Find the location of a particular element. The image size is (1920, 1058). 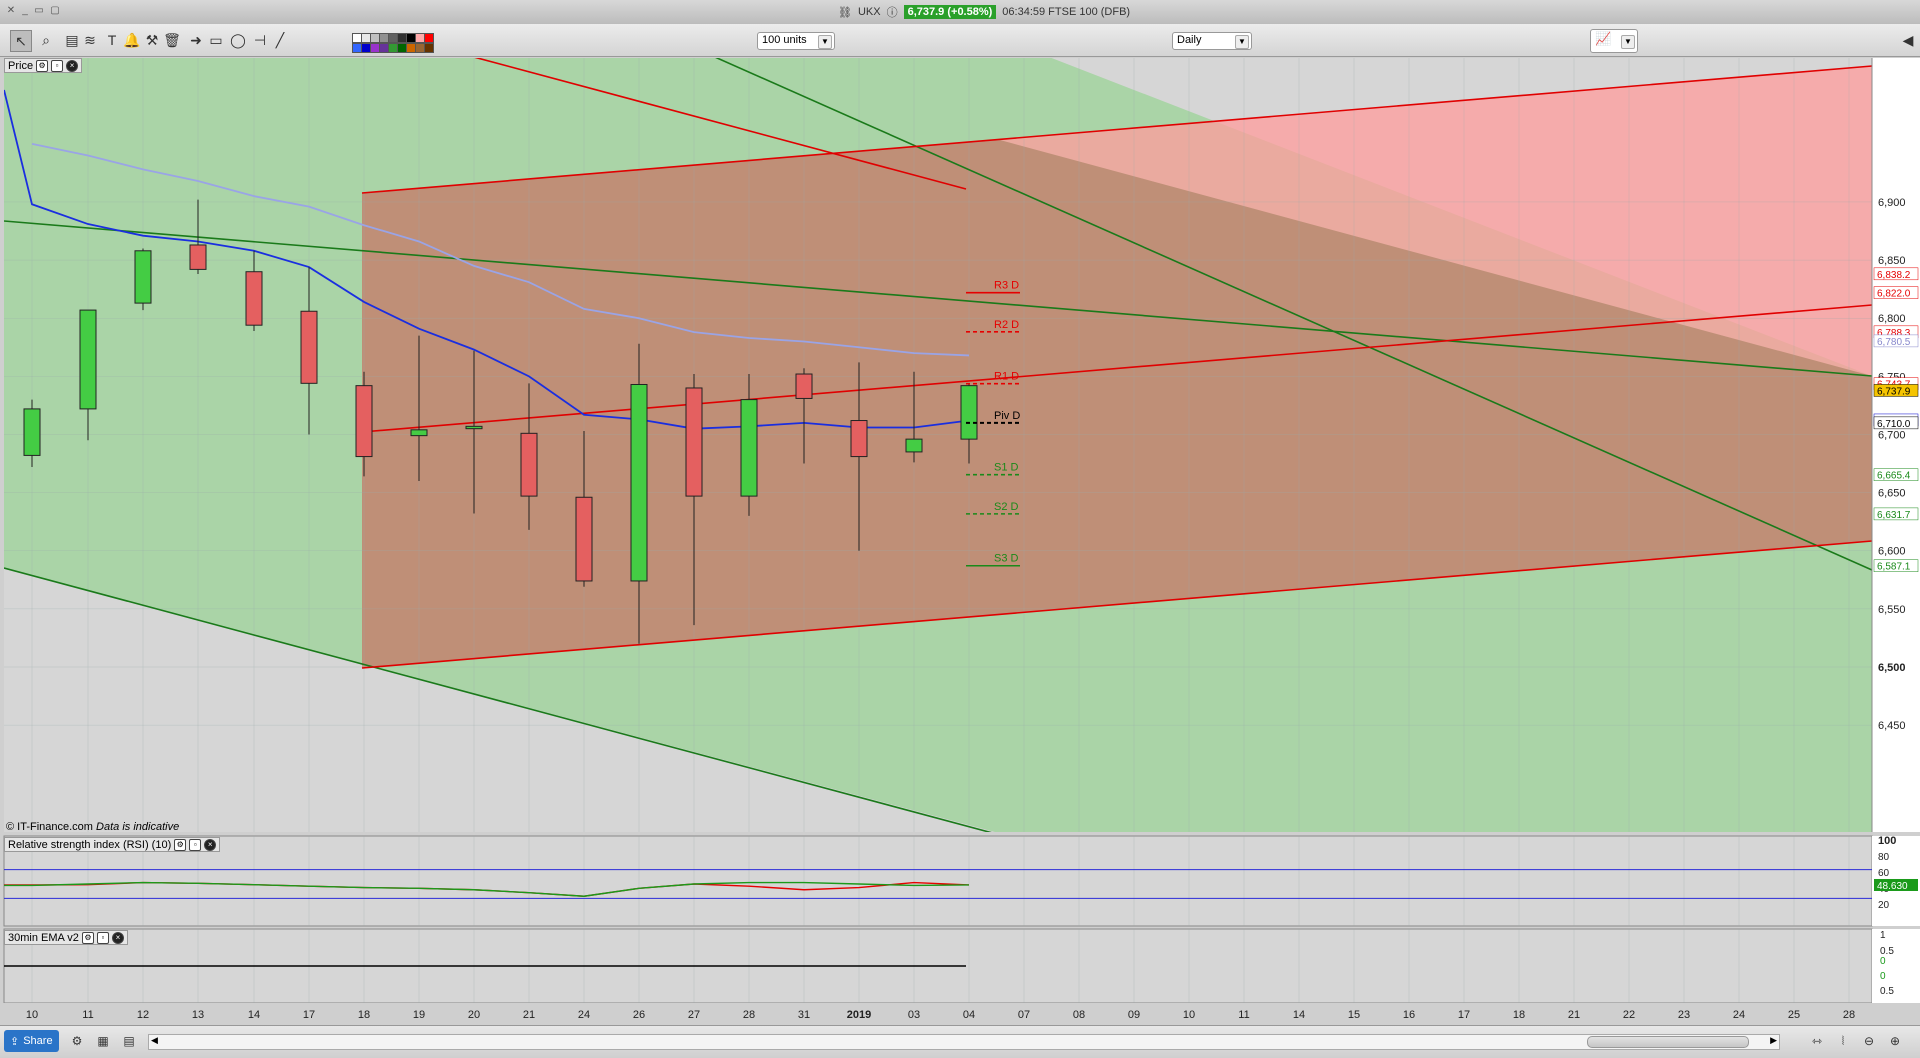

x-tick-label: 13 is located at coordinates (198, 1015).